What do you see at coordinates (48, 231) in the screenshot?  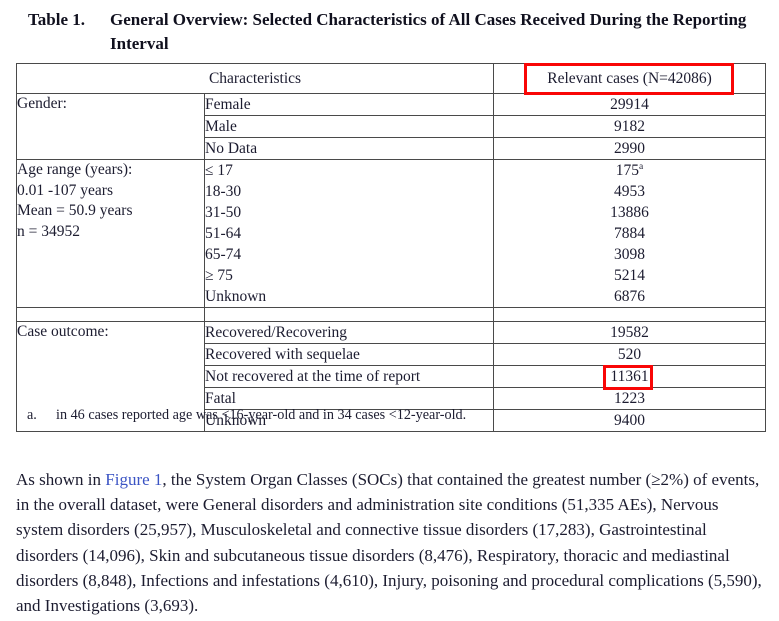 I see `age-label-line: n = 34952` at bounding box center [48, 231].